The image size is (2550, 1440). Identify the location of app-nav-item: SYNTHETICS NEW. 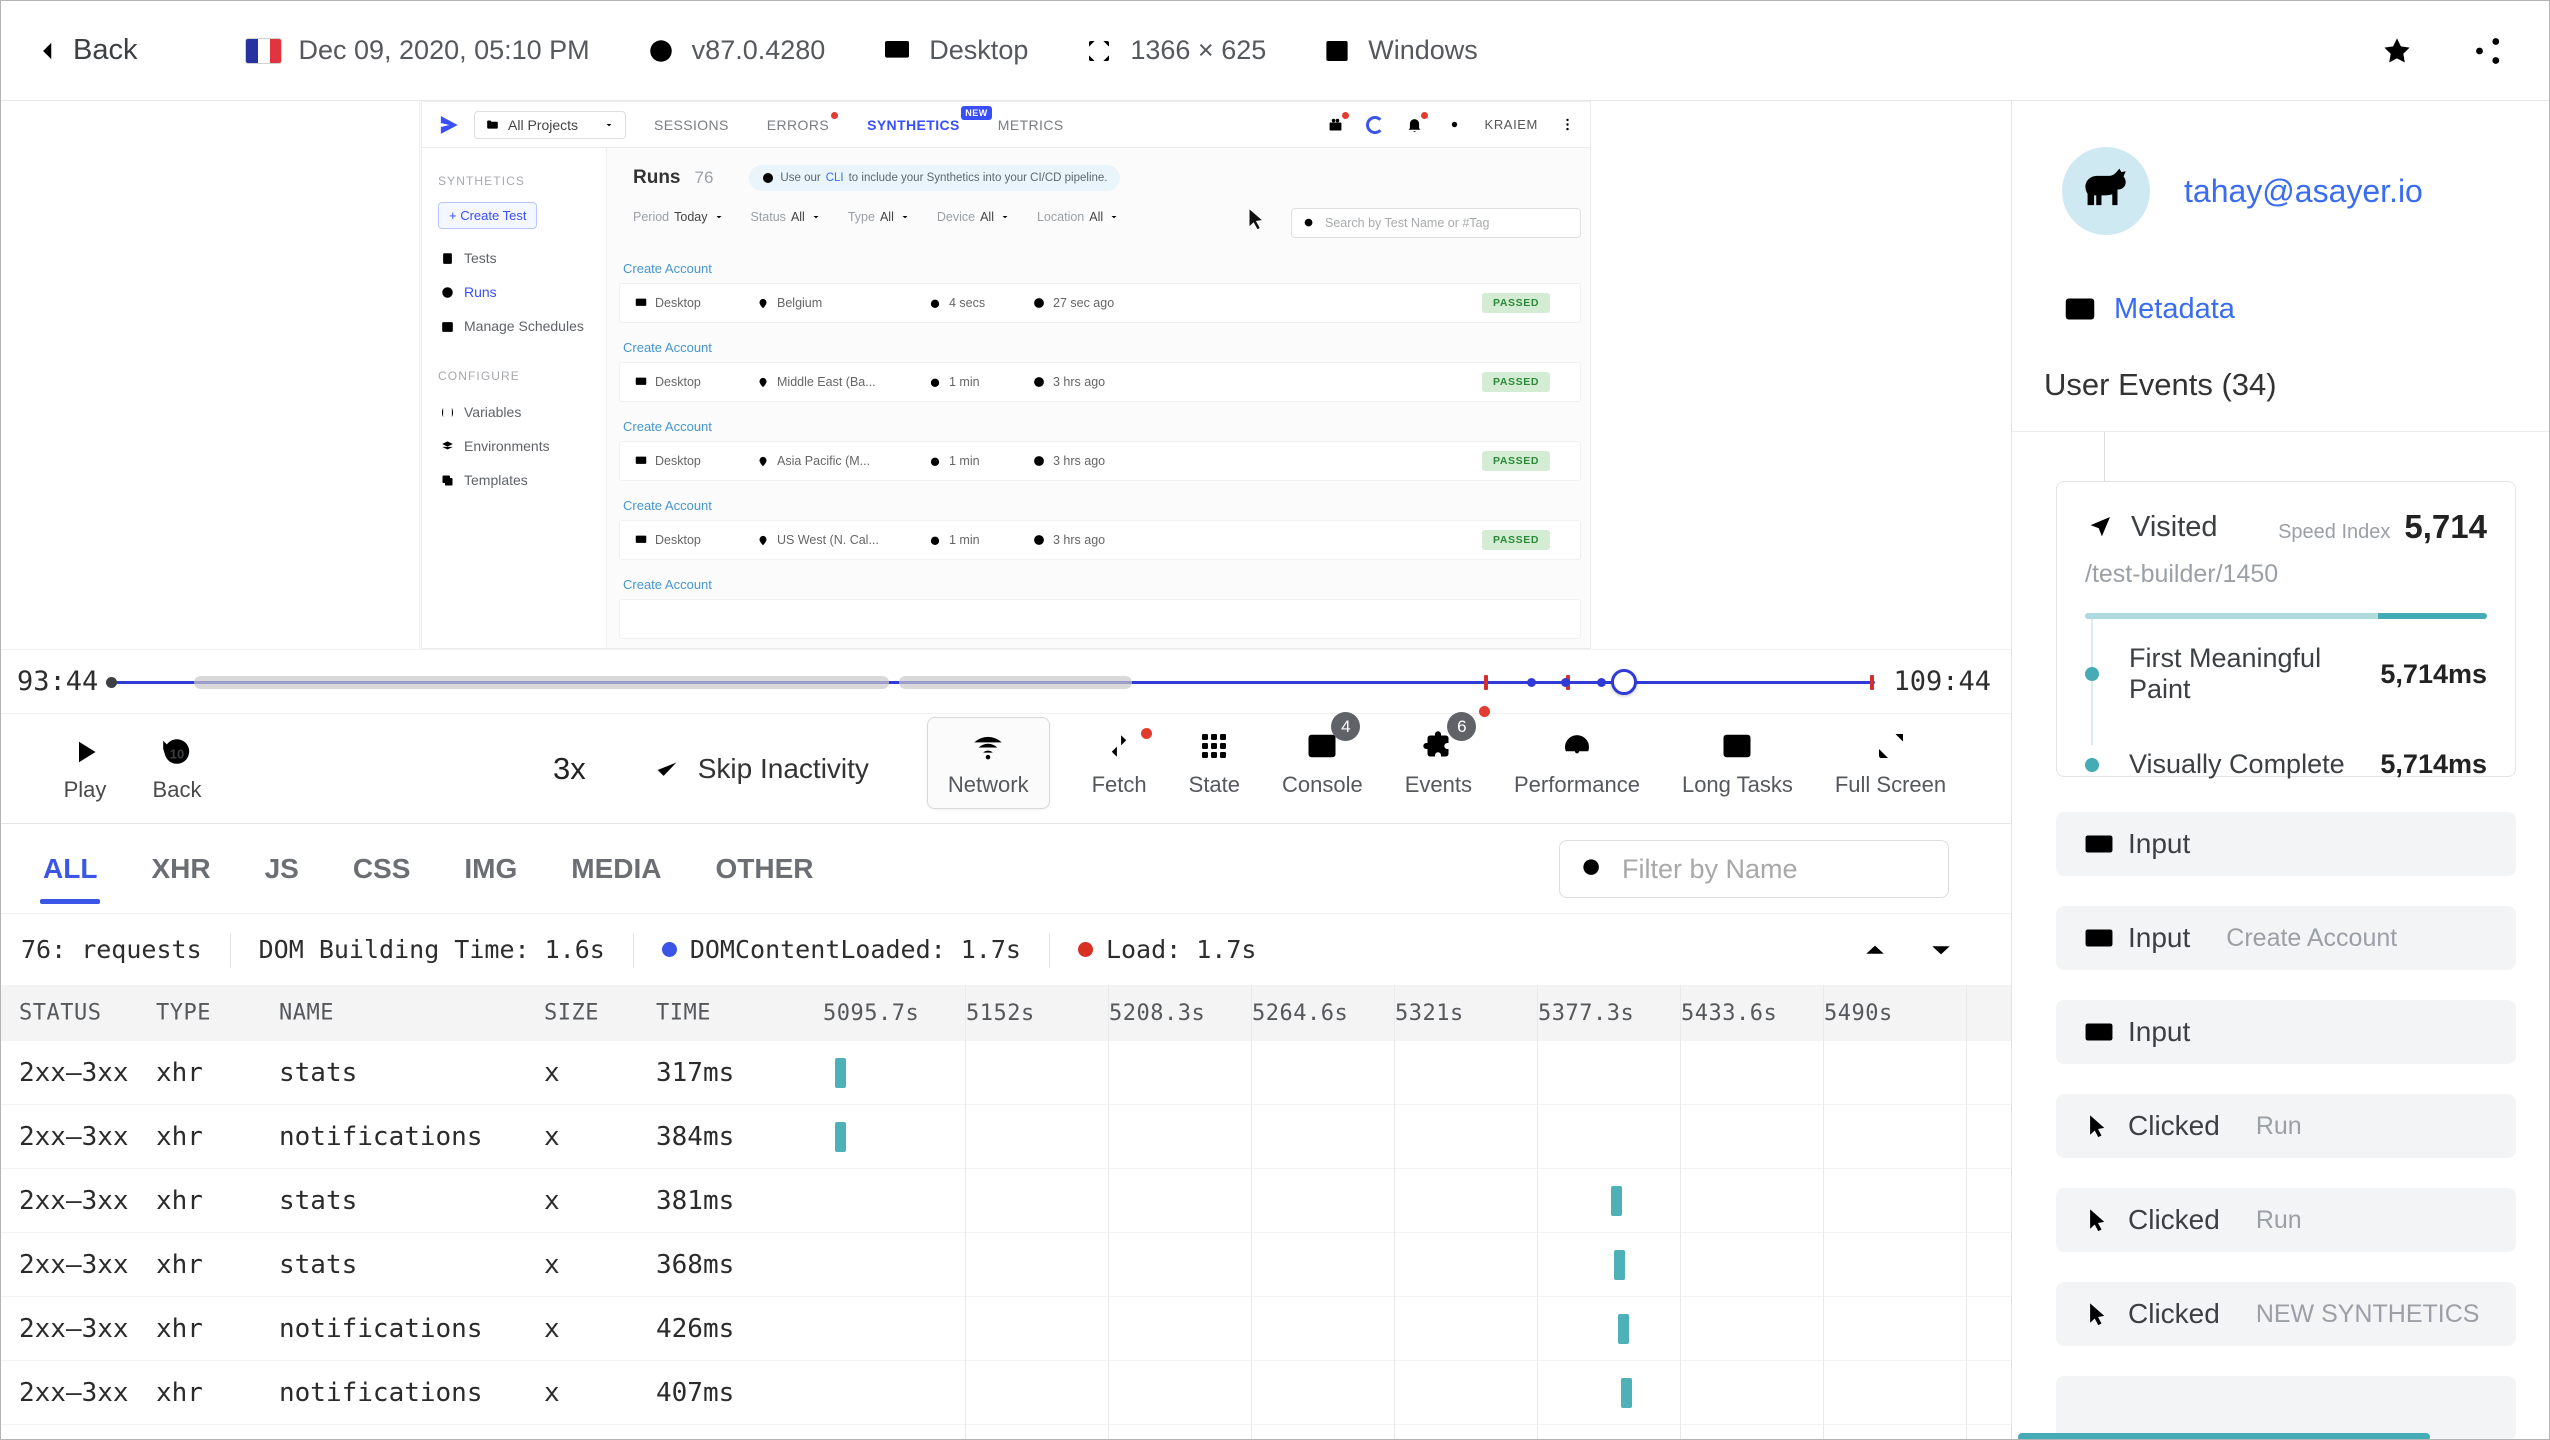
(929, 119).